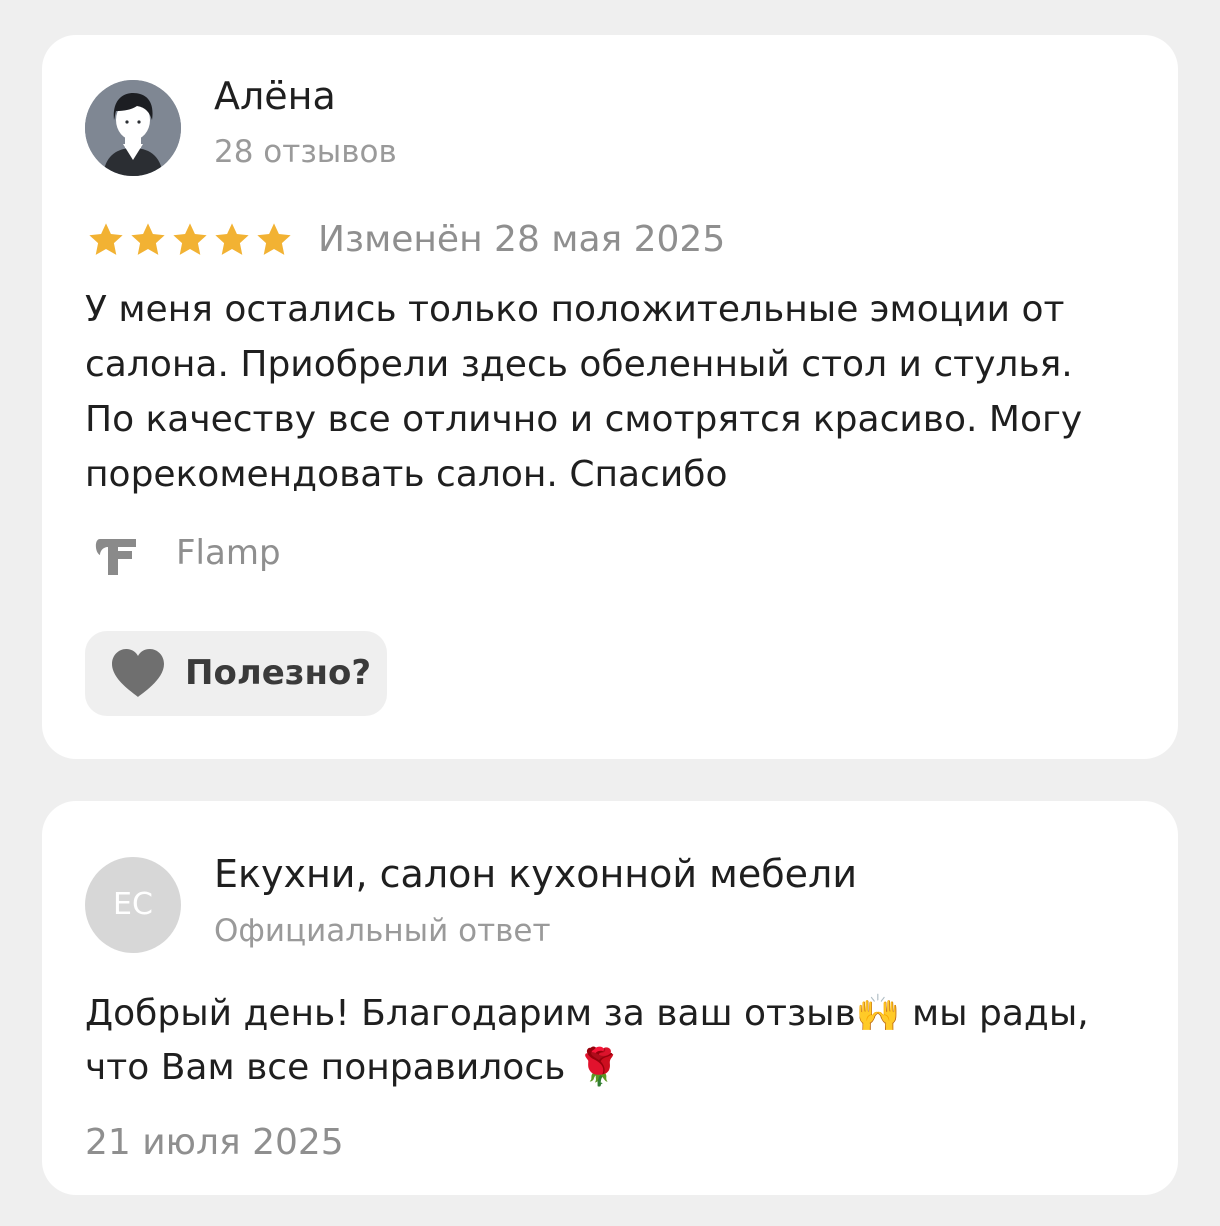 Image resolution: width=1220 pixels, height=1226 pixels. What do you see at coordinates (382, 931) in the screenshot?
I see `official-reply-label: Официальный ответ` at bounding box center [382, 931].